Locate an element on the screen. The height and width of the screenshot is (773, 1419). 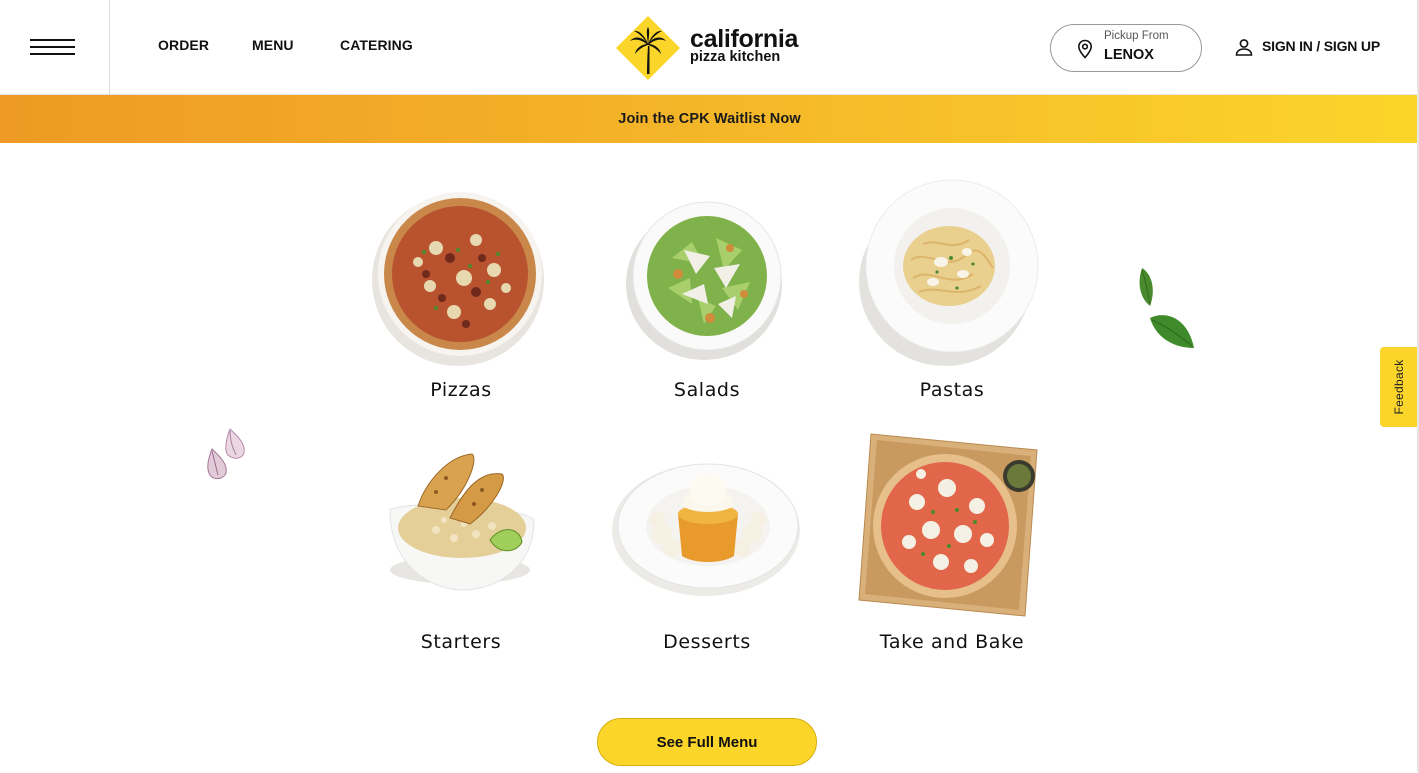
waitlist-banner-text: Join the CPK Waitlist Now is located at coordinates (709, 119).